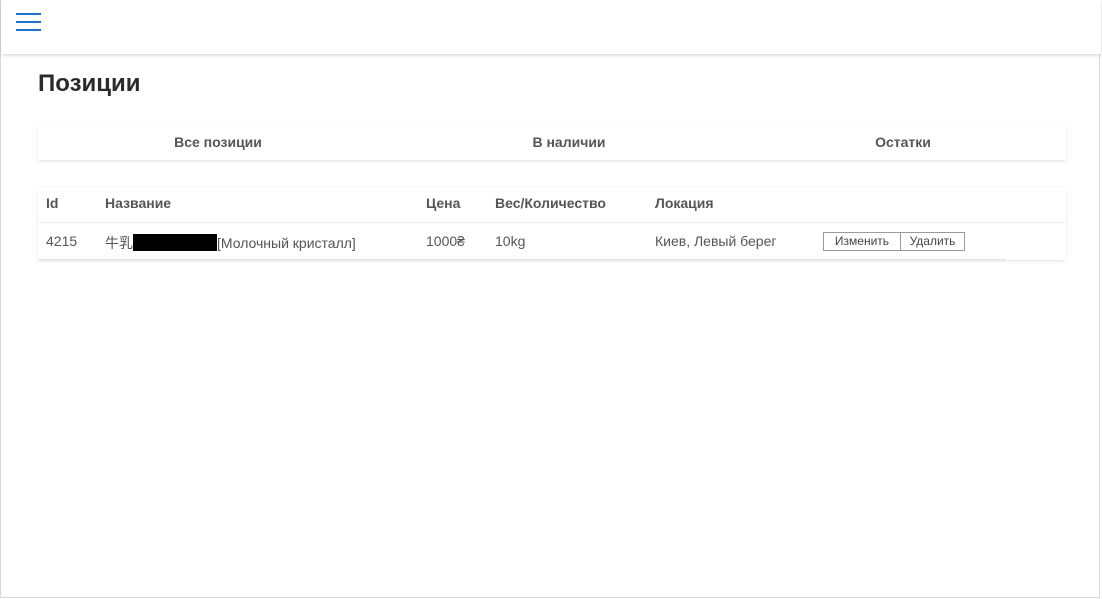  I want to click on column-header-price: Цена, so click(443, 203).